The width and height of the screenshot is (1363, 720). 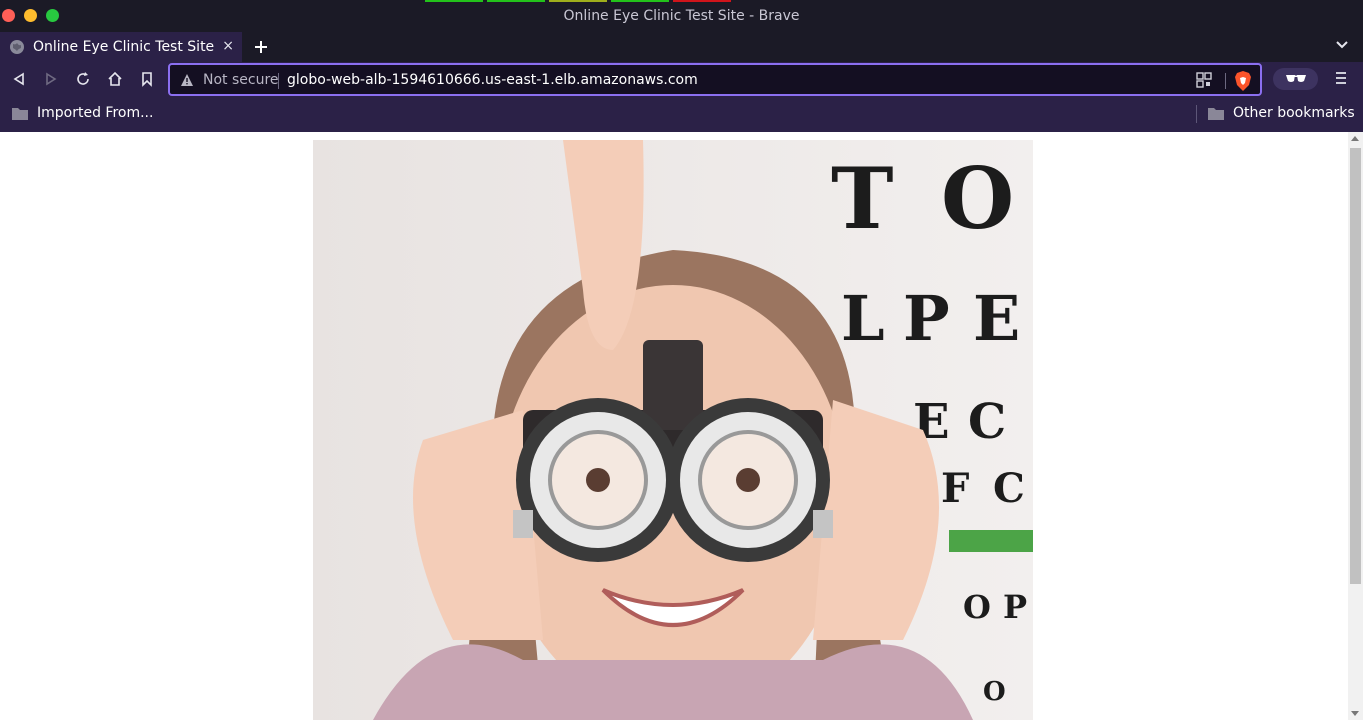 I want to click on scroll-down-icon, so click(x=1355, y=713).